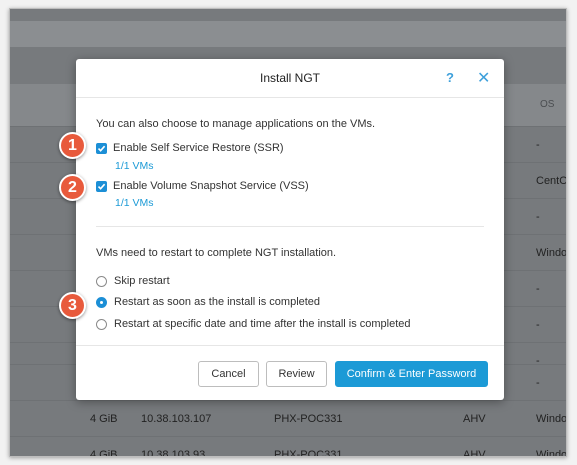 This screenshot has width=577, height=465. Describe the element at coordinates (72, 187) in the screenshot. I see `callout-badge-2: 2` at that location.